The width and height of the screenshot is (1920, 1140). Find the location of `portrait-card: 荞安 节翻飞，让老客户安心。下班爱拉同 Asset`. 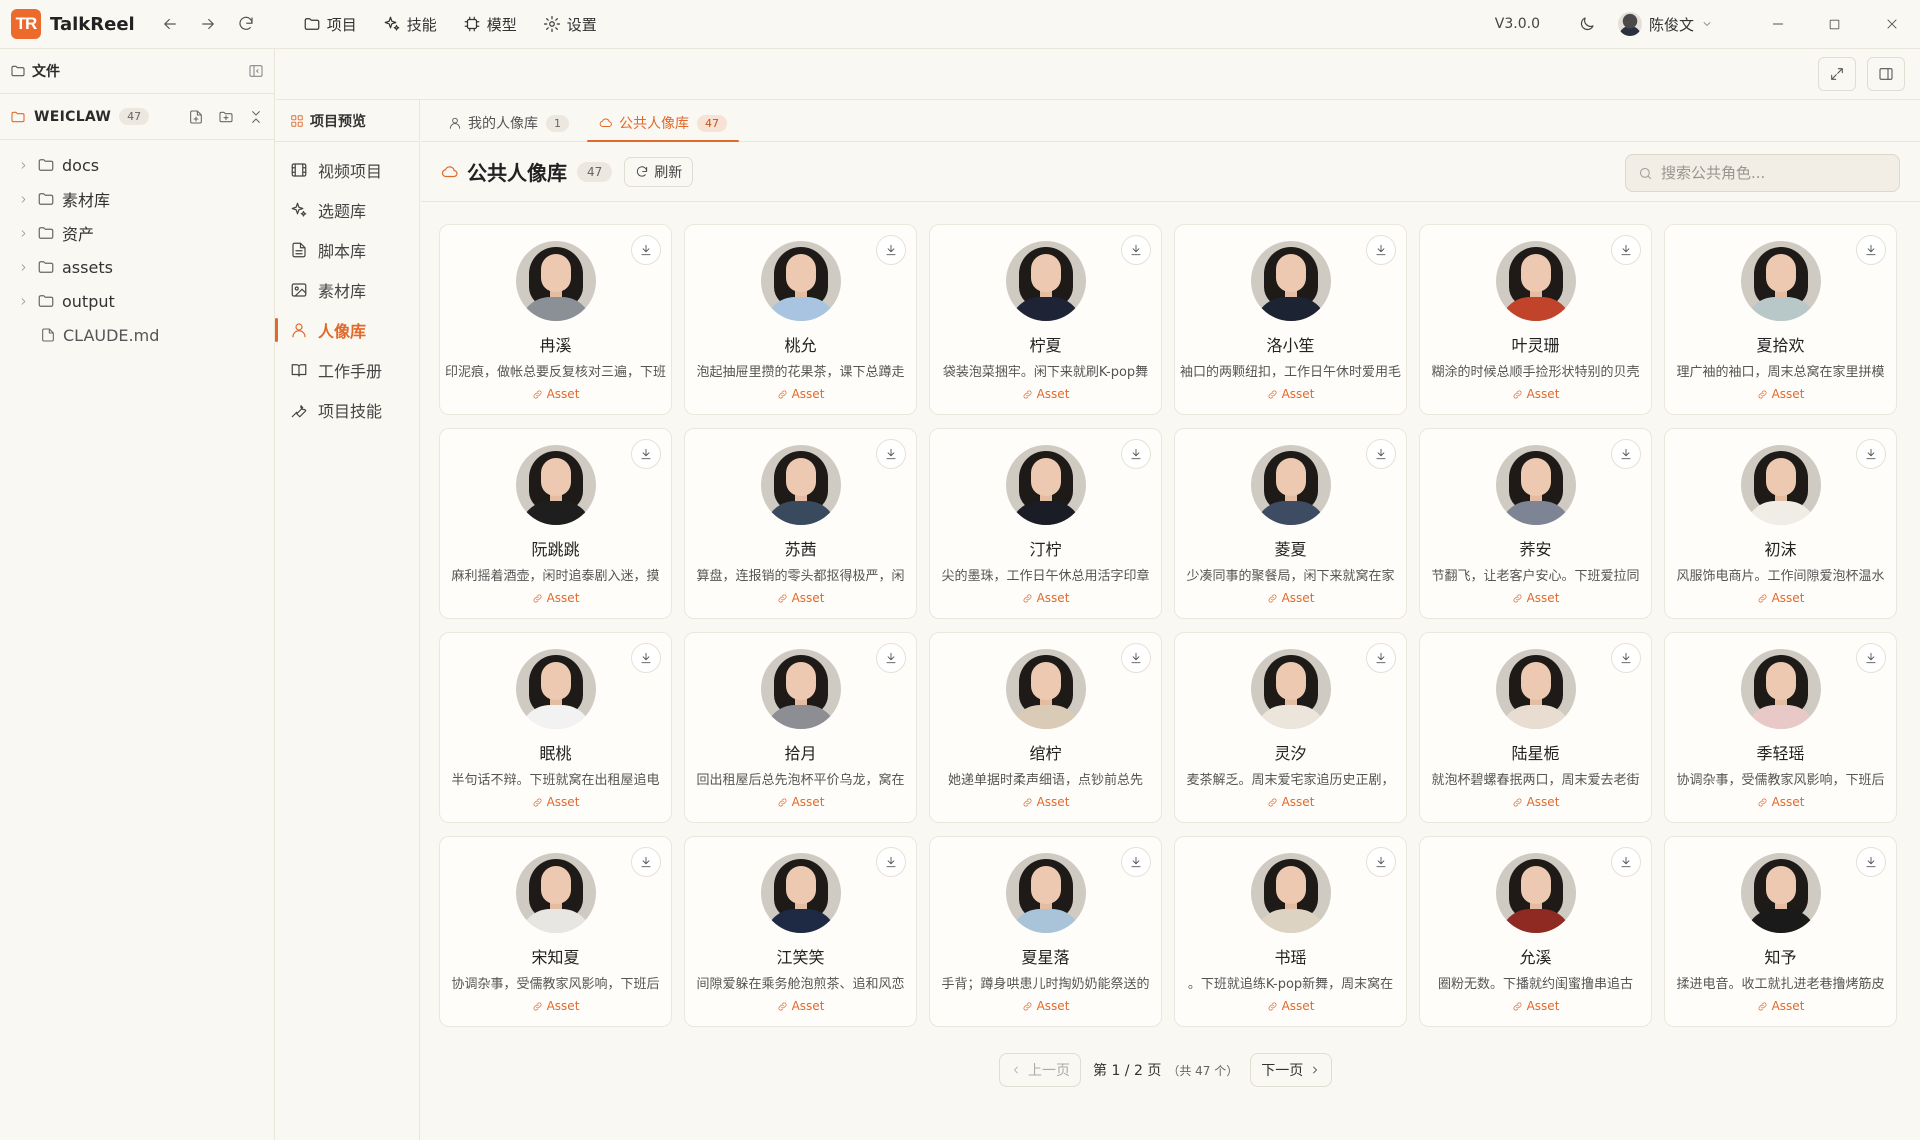

portrait-card: 荞安 节翻飞，让老客户安心。下班爱拉同 Asset is located at coordinates (1535, 523).